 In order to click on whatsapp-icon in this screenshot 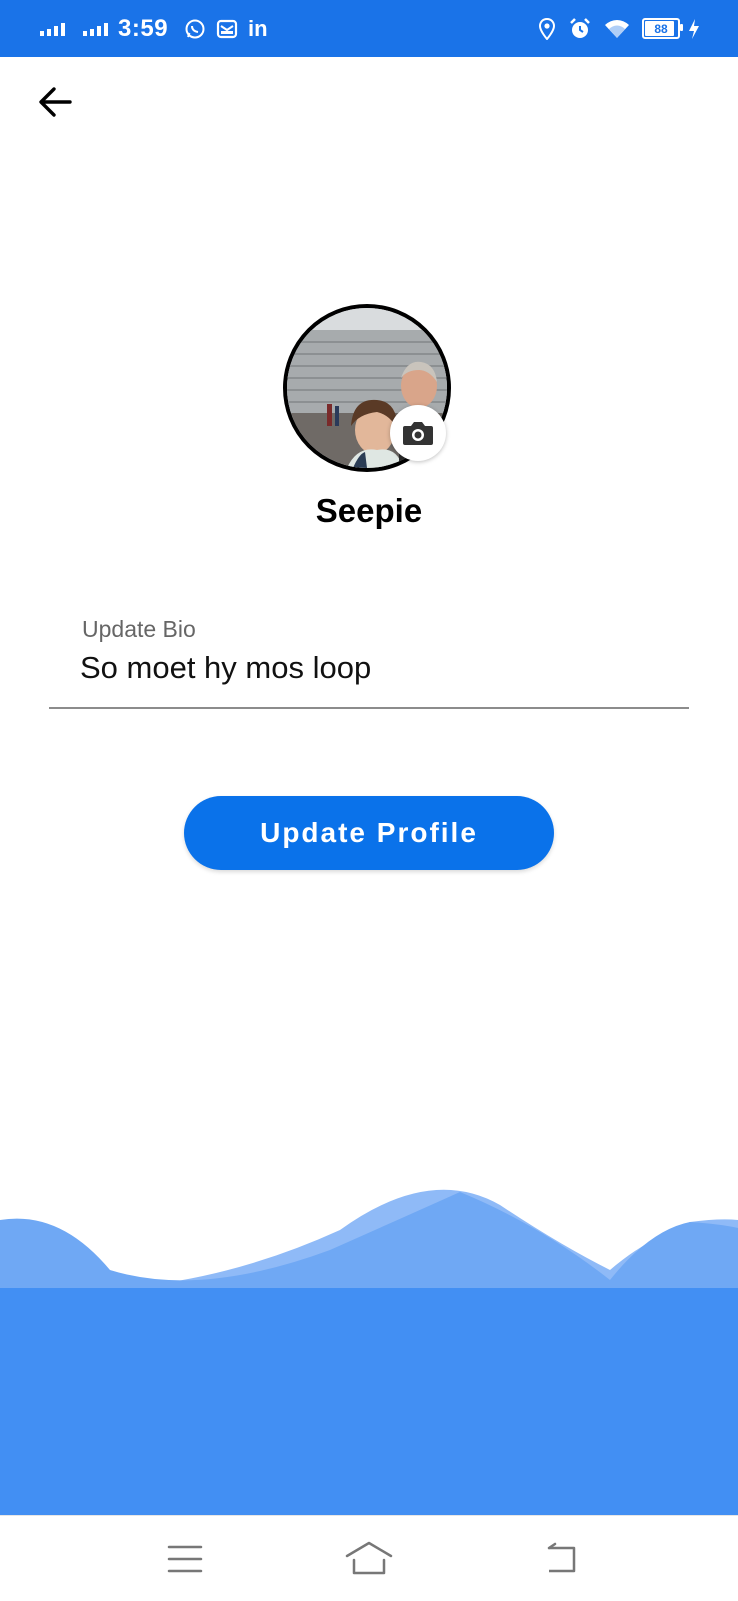, I will do `click(195, 29)`.